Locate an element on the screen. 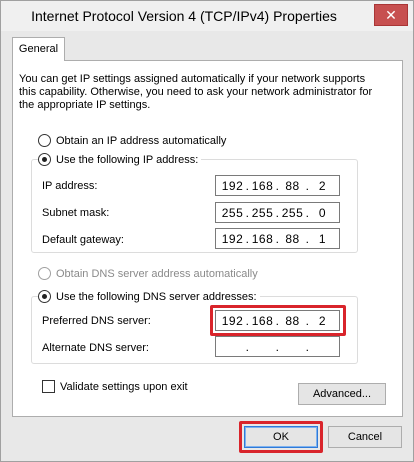  alternate-dns-input: . . . is located at coordinates (277, 346).